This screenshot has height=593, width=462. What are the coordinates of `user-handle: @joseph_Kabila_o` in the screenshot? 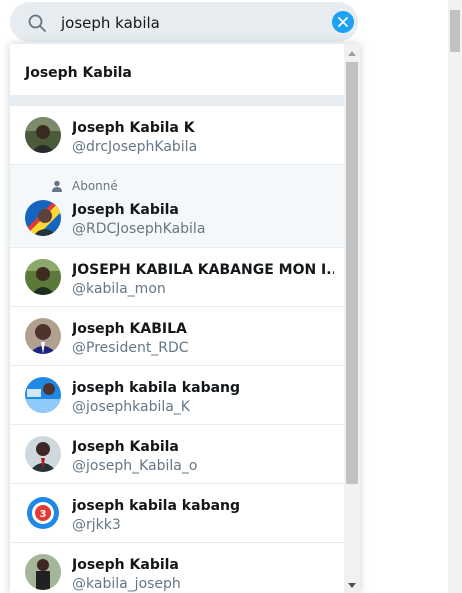 It's located at (135, 466).